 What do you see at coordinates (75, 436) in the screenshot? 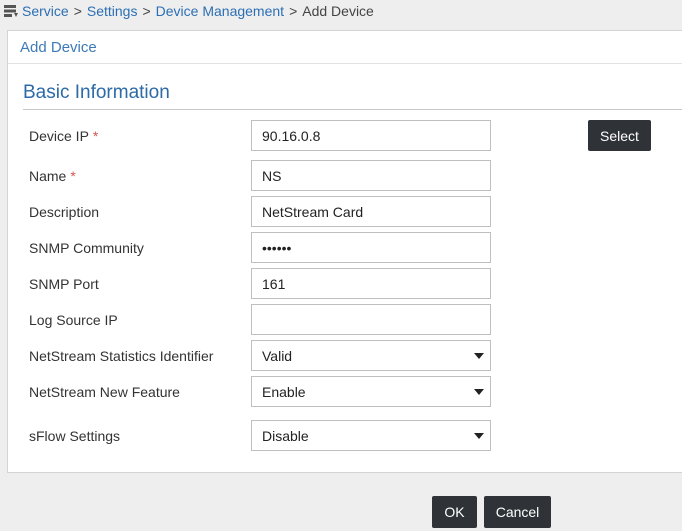
I see `sflow-settings-label: sFlow Settings` at bounding box center [75, 436].